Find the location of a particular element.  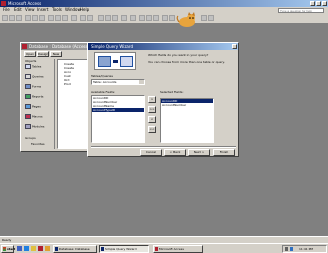

volume-icon is located at coordinates (286, 249).